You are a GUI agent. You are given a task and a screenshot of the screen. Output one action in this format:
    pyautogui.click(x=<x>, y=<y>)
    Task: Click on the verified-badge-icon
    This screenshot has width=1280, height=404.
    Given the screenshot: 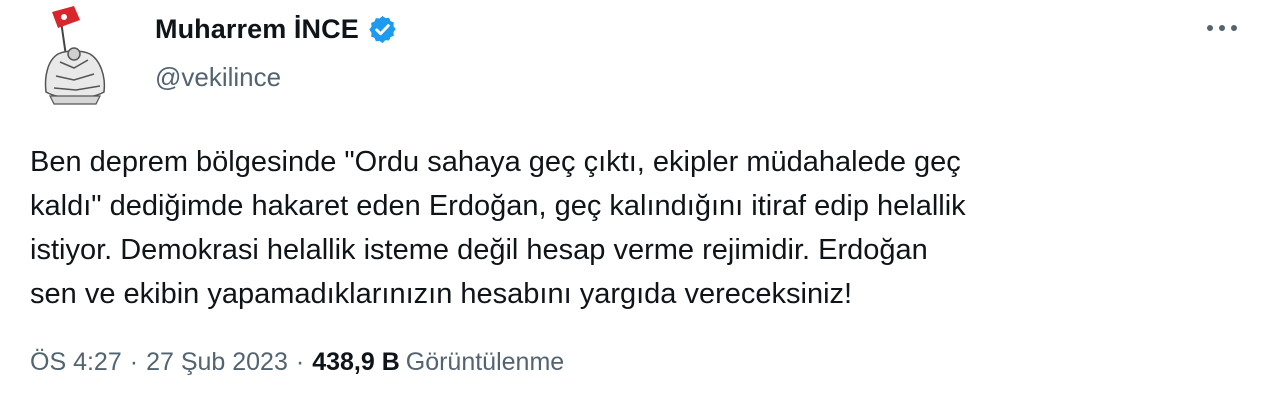 What is the action you would take?
    pyautogui.click(x=382, y=29)
    